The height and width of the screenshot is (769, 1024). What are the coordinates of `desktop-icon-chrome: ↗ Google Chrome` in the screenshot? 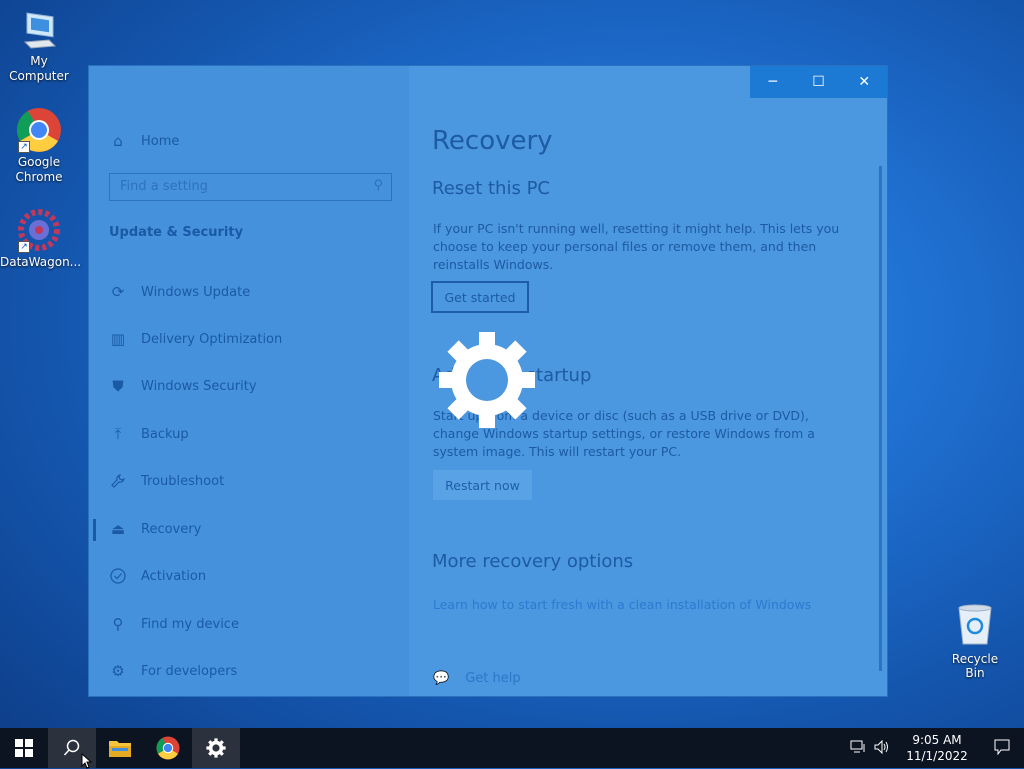 It's located at (39, 146).